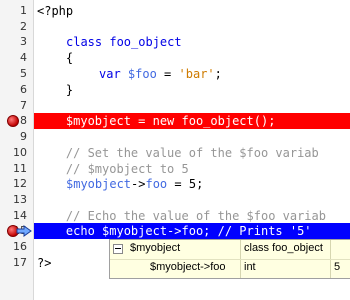  Describe the element at coordinates (23, 41) in the screenshot. I see `line-number: 3` at that location.